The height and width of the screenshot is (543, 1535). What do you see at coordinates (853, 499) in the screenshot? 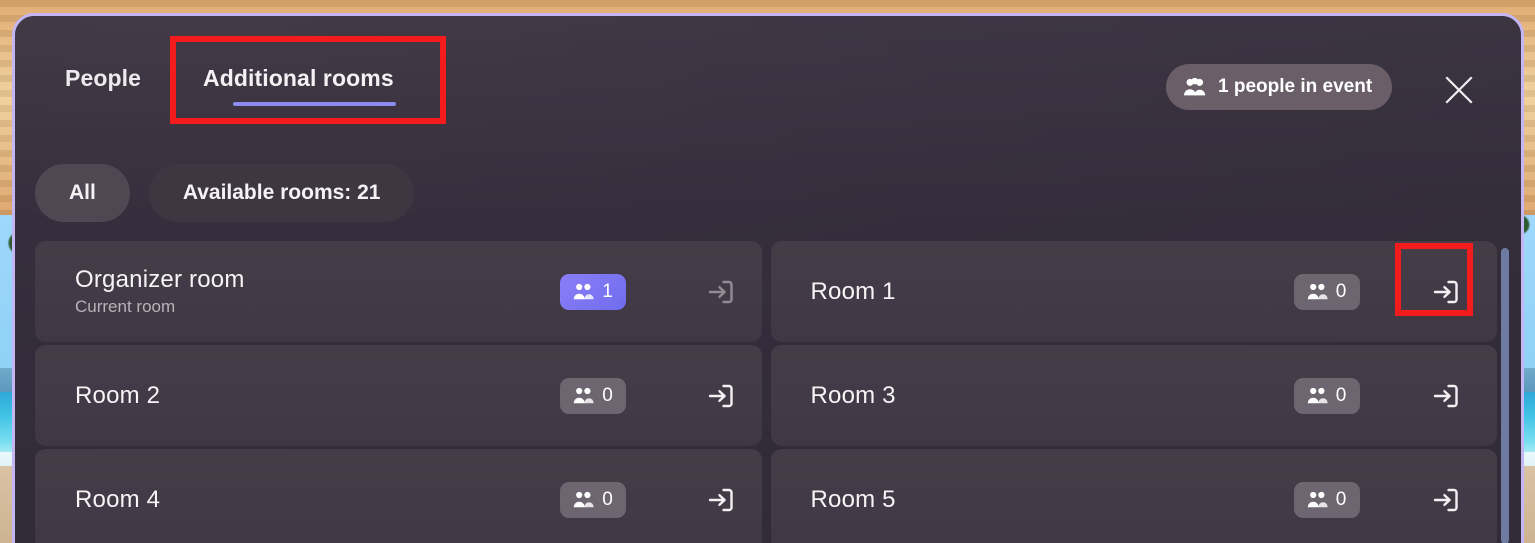
I see `room-name: Room 5` at bounding box center [853, 499].